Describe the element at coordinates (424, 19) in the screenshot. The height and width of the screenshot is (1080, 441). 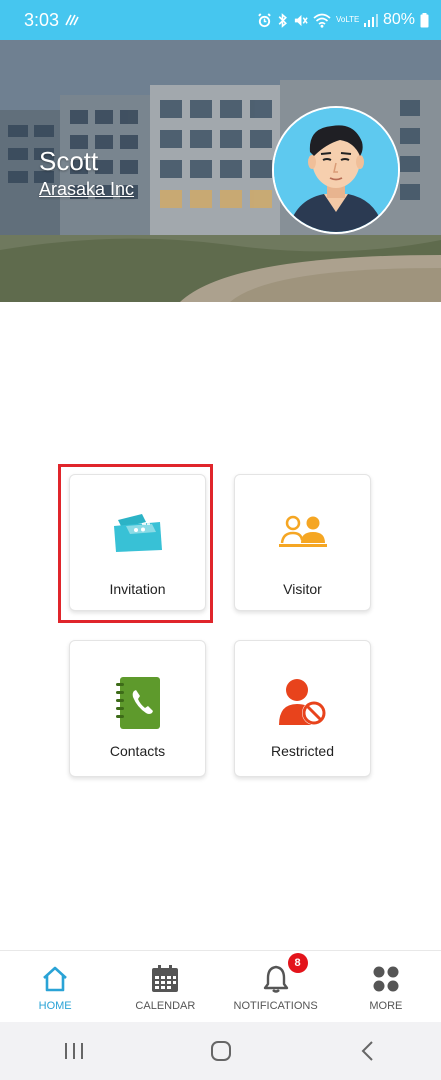
I see `battery-icon` at that location.